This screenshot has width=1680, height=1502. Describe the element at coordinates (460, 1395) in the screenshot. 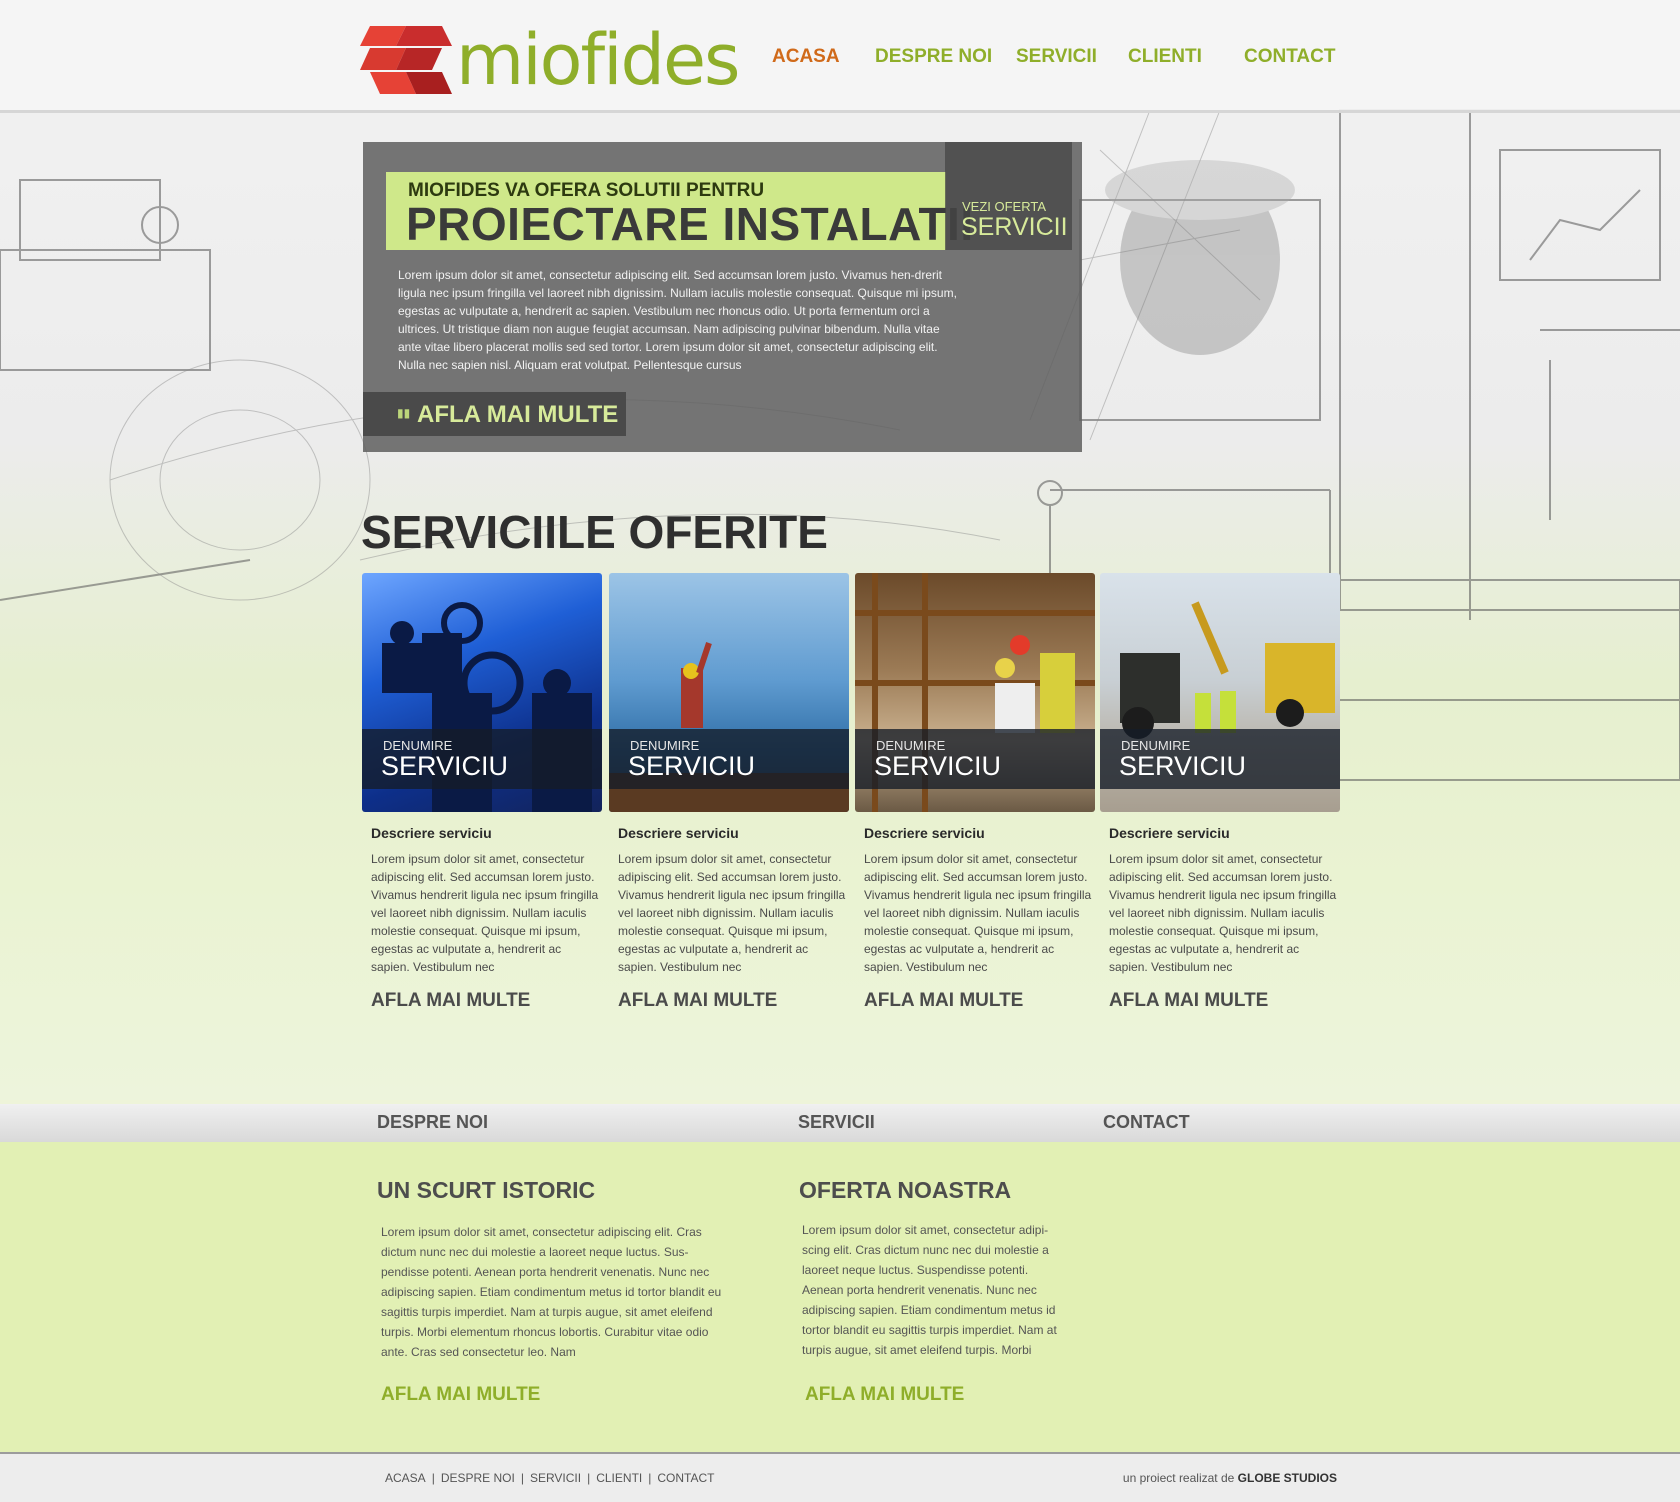

I see `history-more-link: AFLA MAI MULTE` at that location.